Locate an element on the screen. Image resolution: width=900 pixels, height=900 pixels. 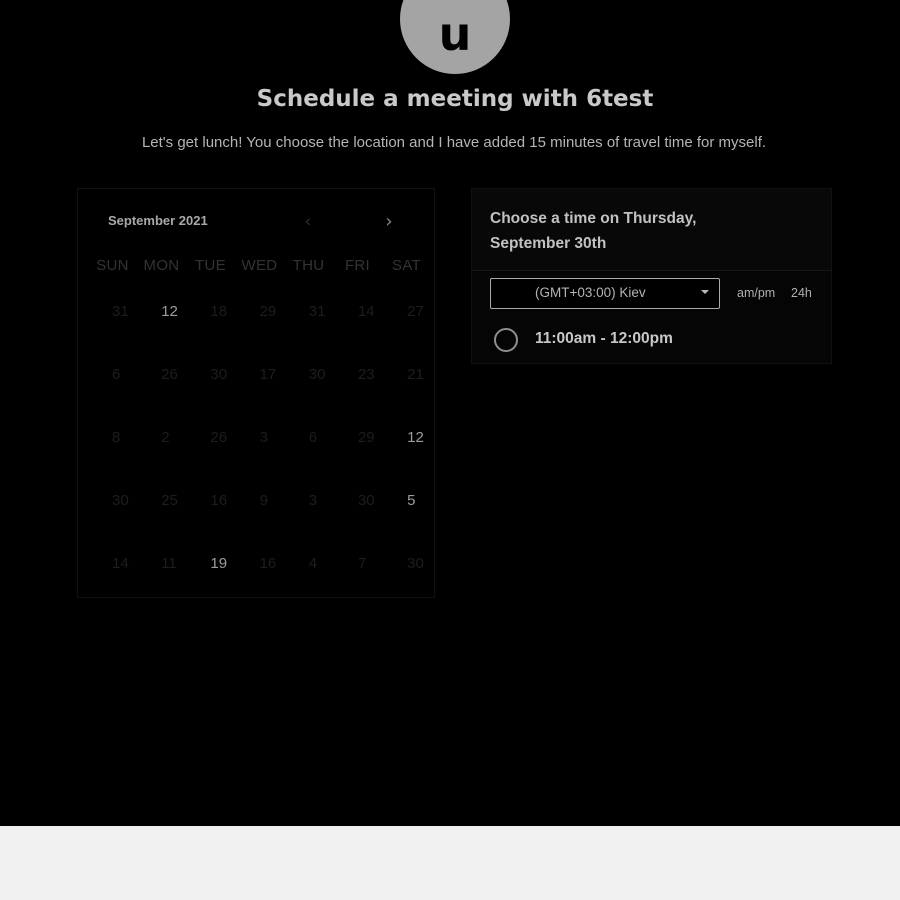
calendar-day: 25 is located at coordinates (169, 500).